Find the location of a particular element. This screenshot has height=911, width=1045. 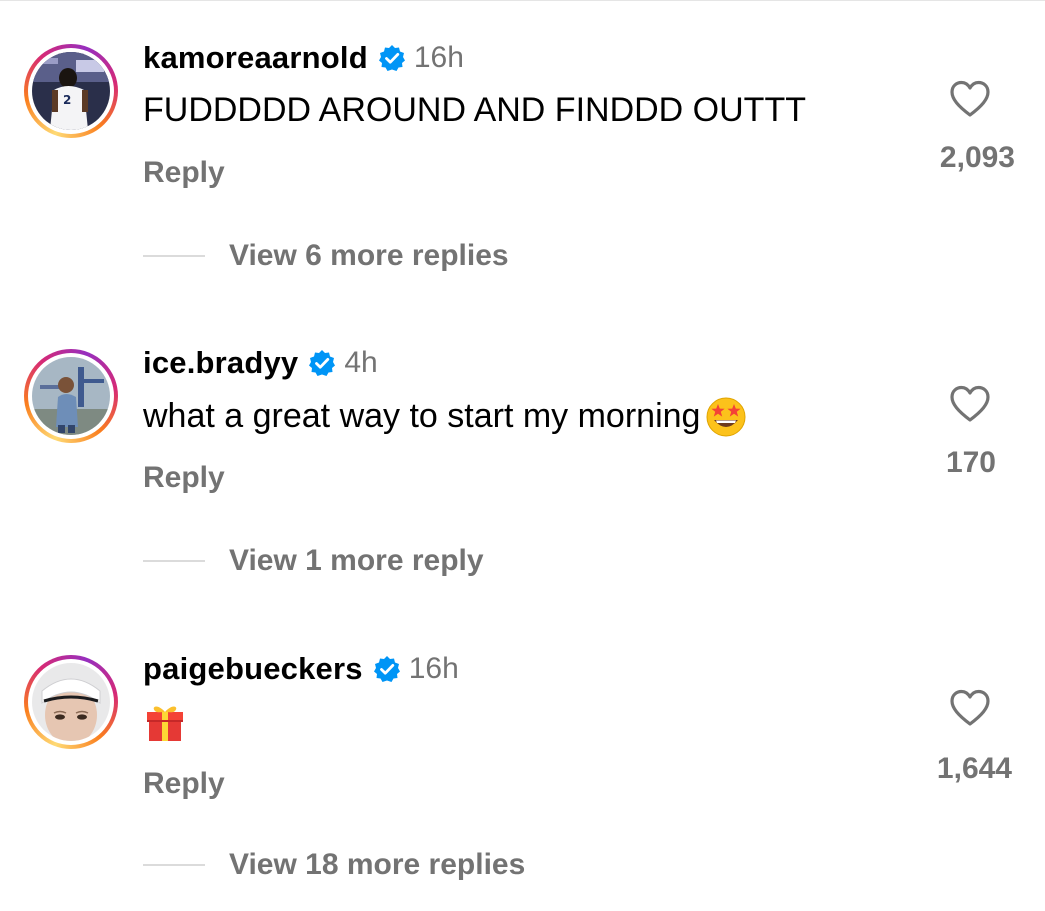

avatar-photo: 2 is located at coordinates (71, 91).